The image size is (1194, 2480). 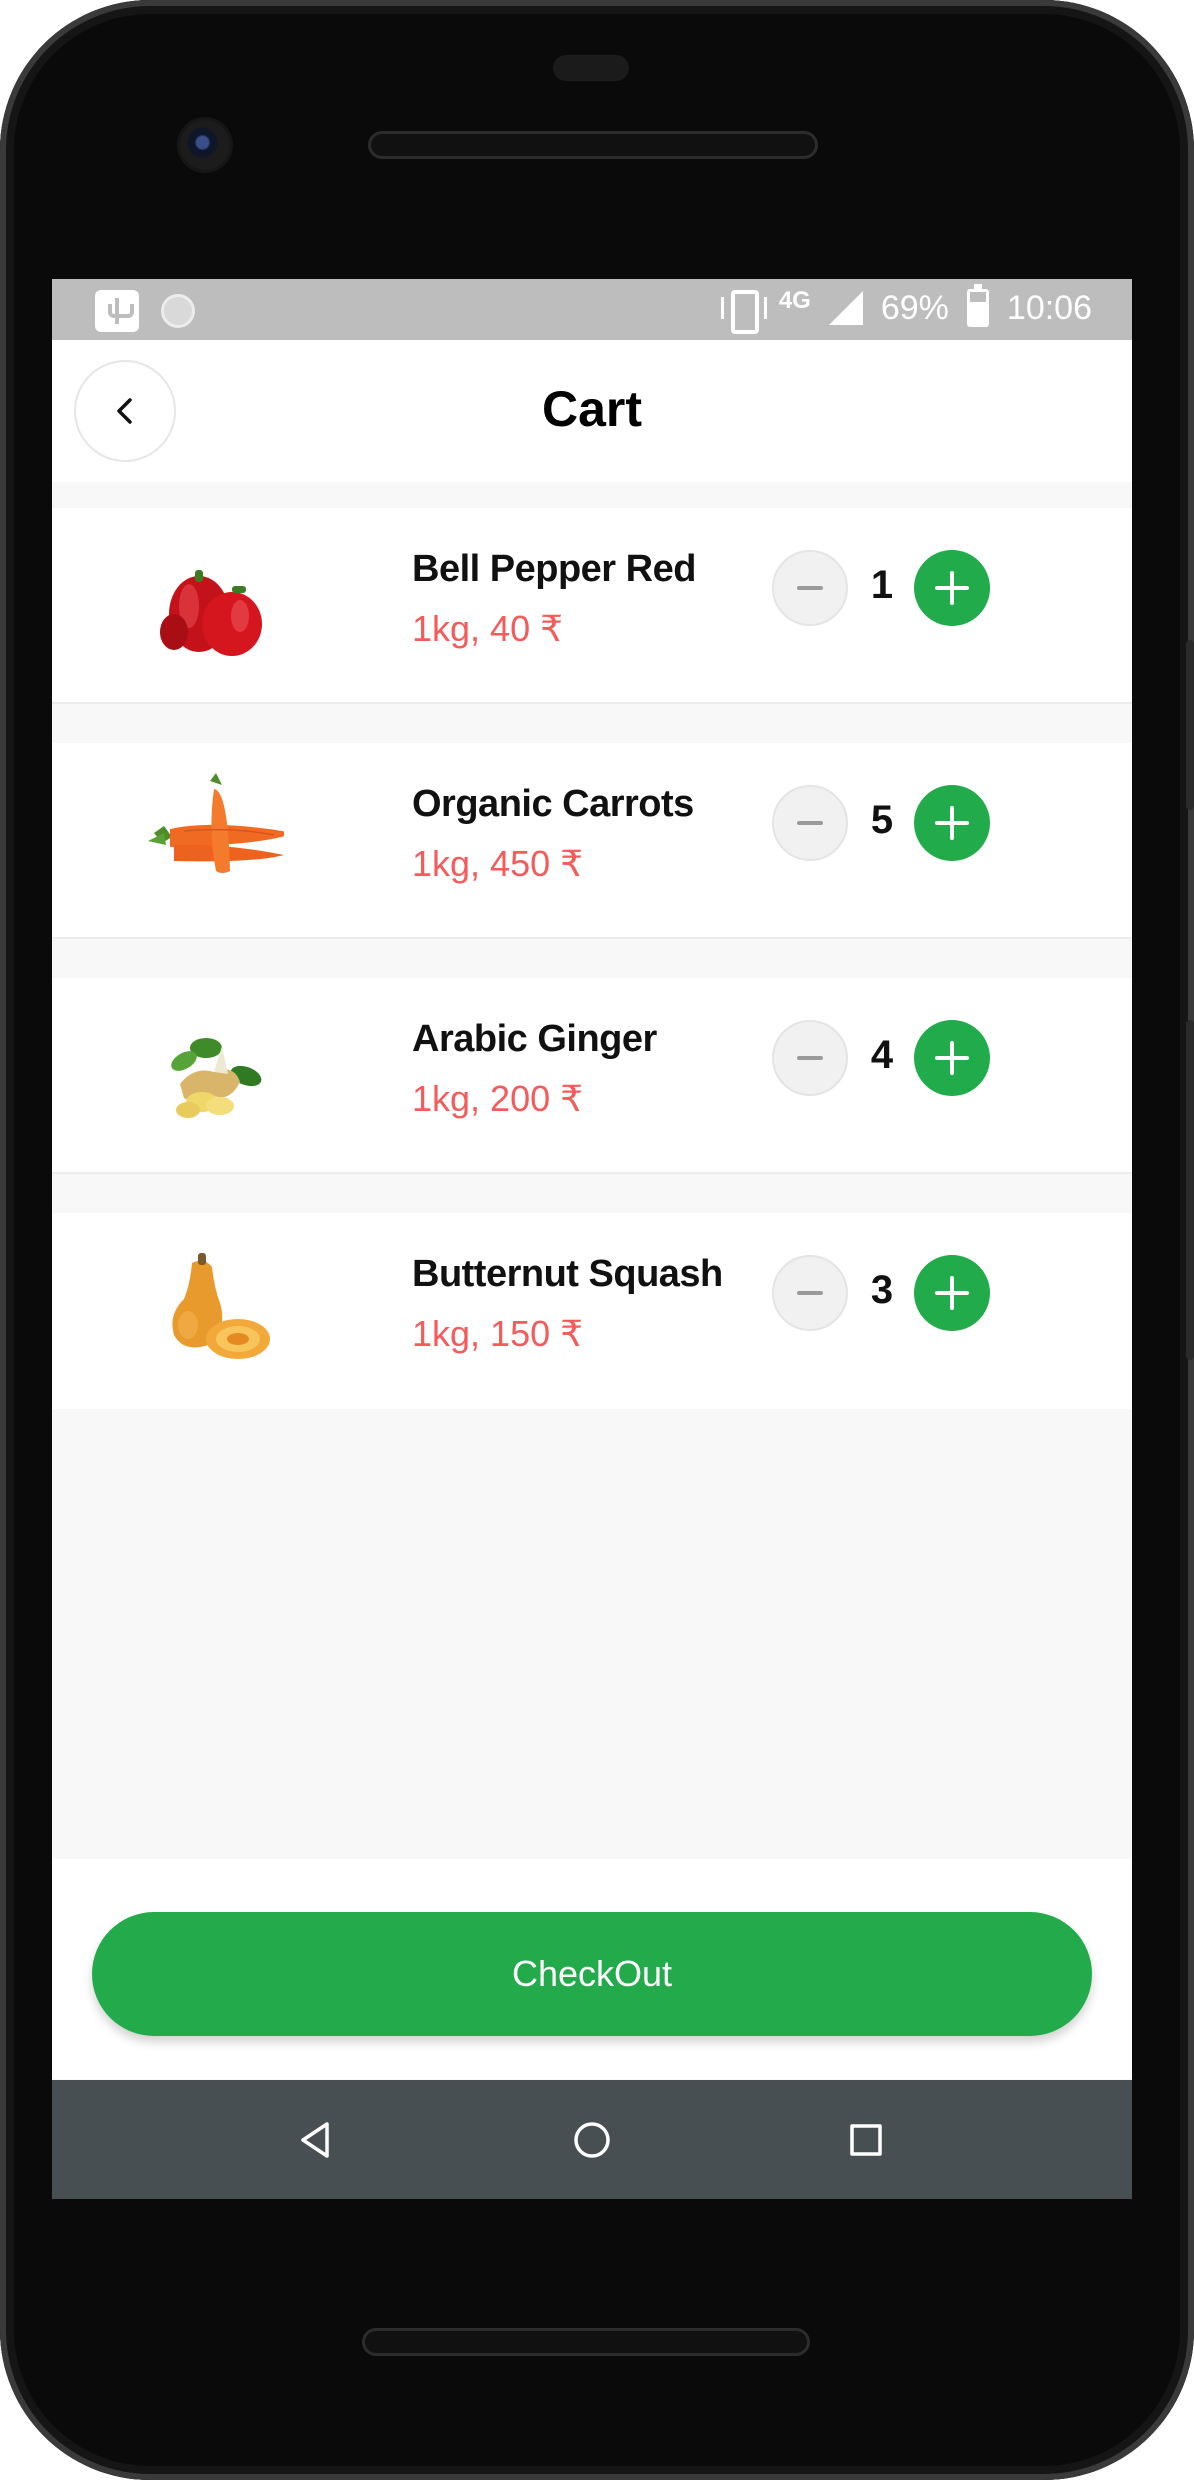 What do you see at coordinates (117, 311) in the screenshot?
I see `usb-icon` at bounding box center [117, 311].